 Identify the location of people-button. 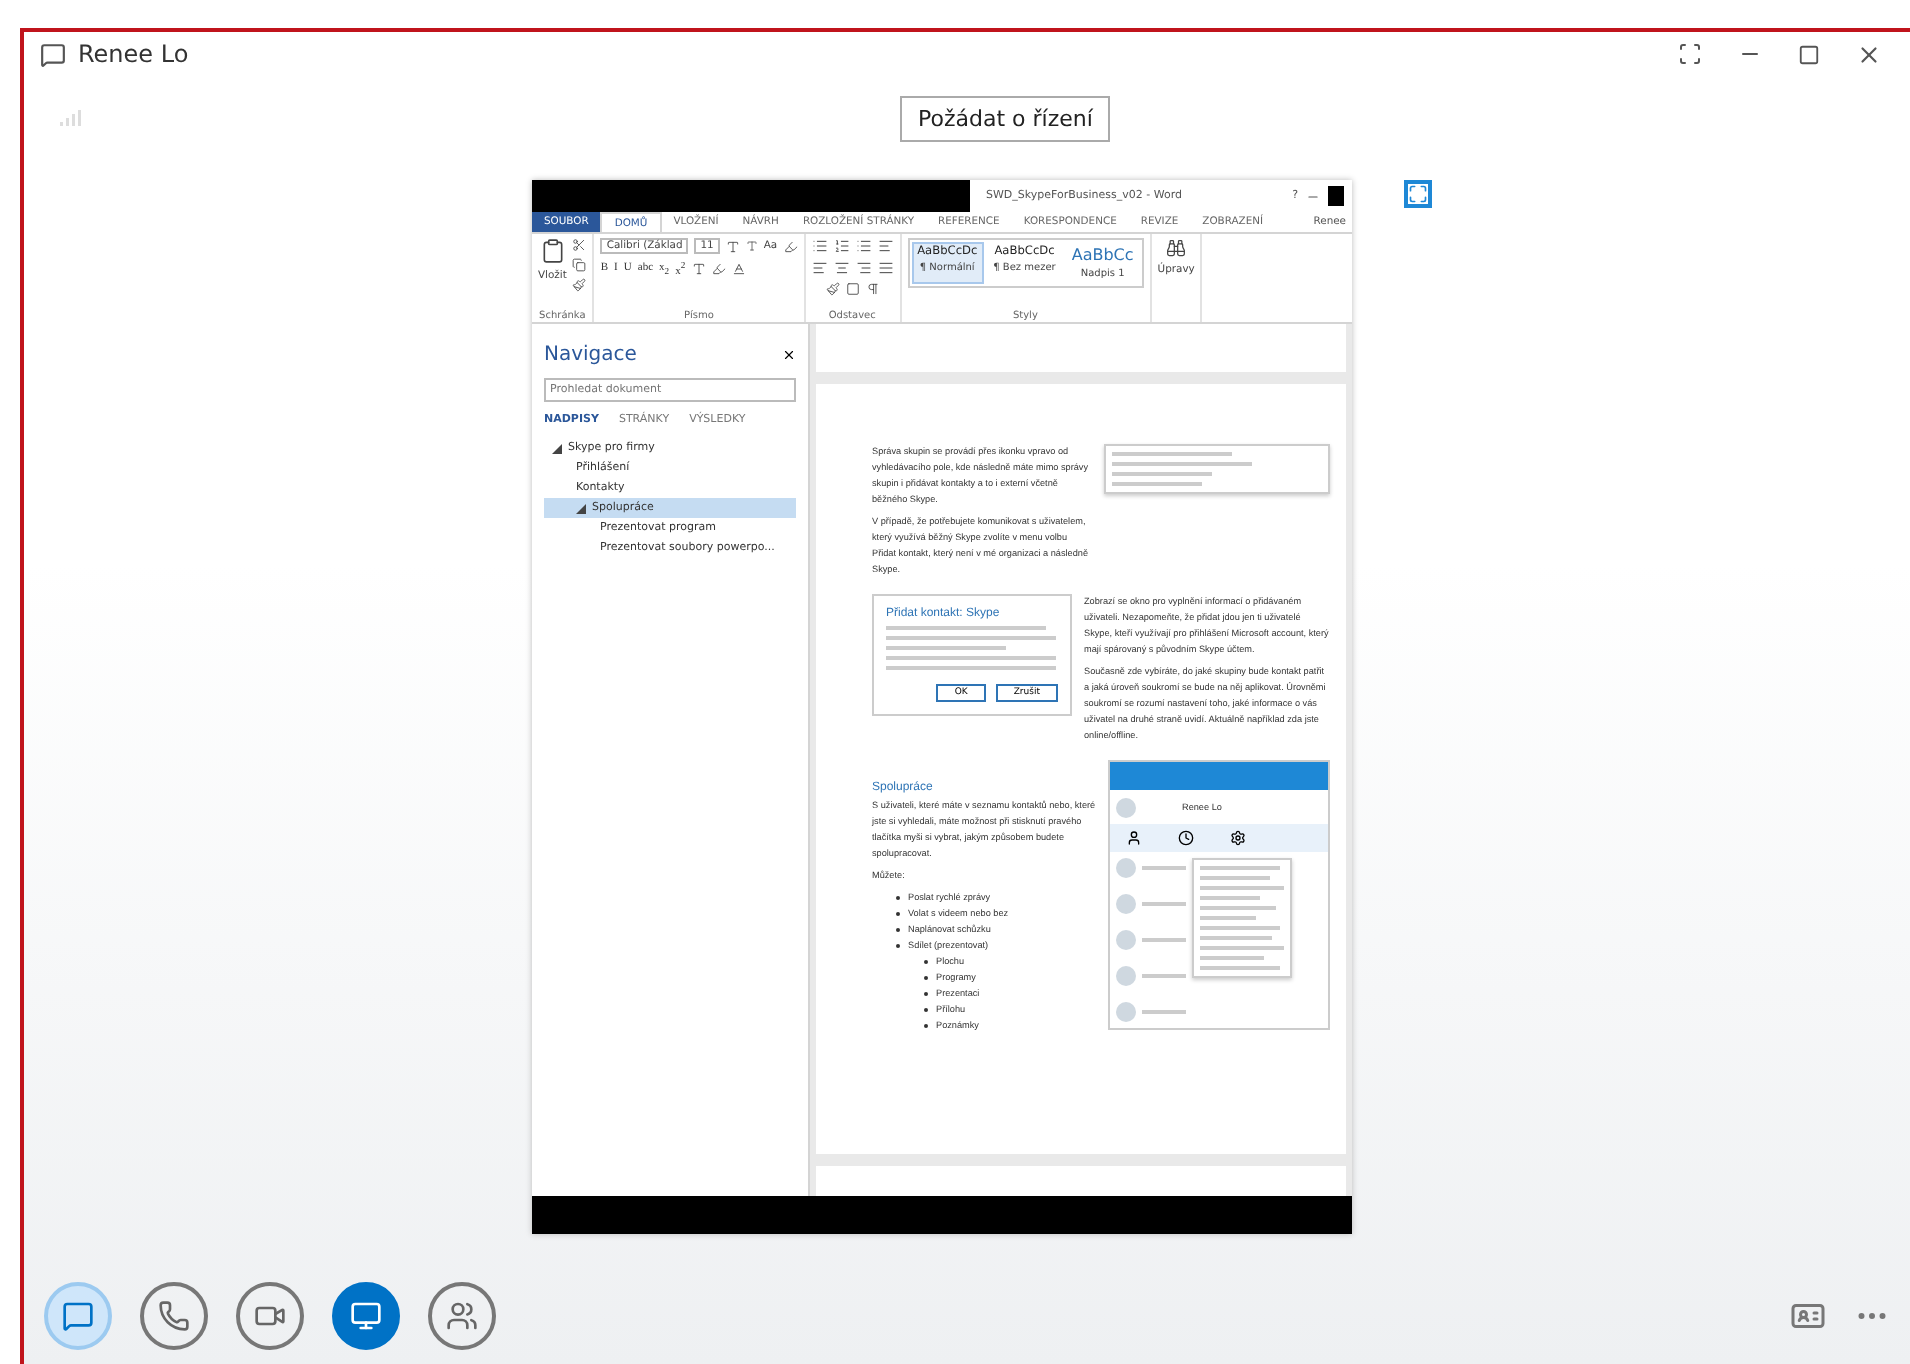
(462, 1316).